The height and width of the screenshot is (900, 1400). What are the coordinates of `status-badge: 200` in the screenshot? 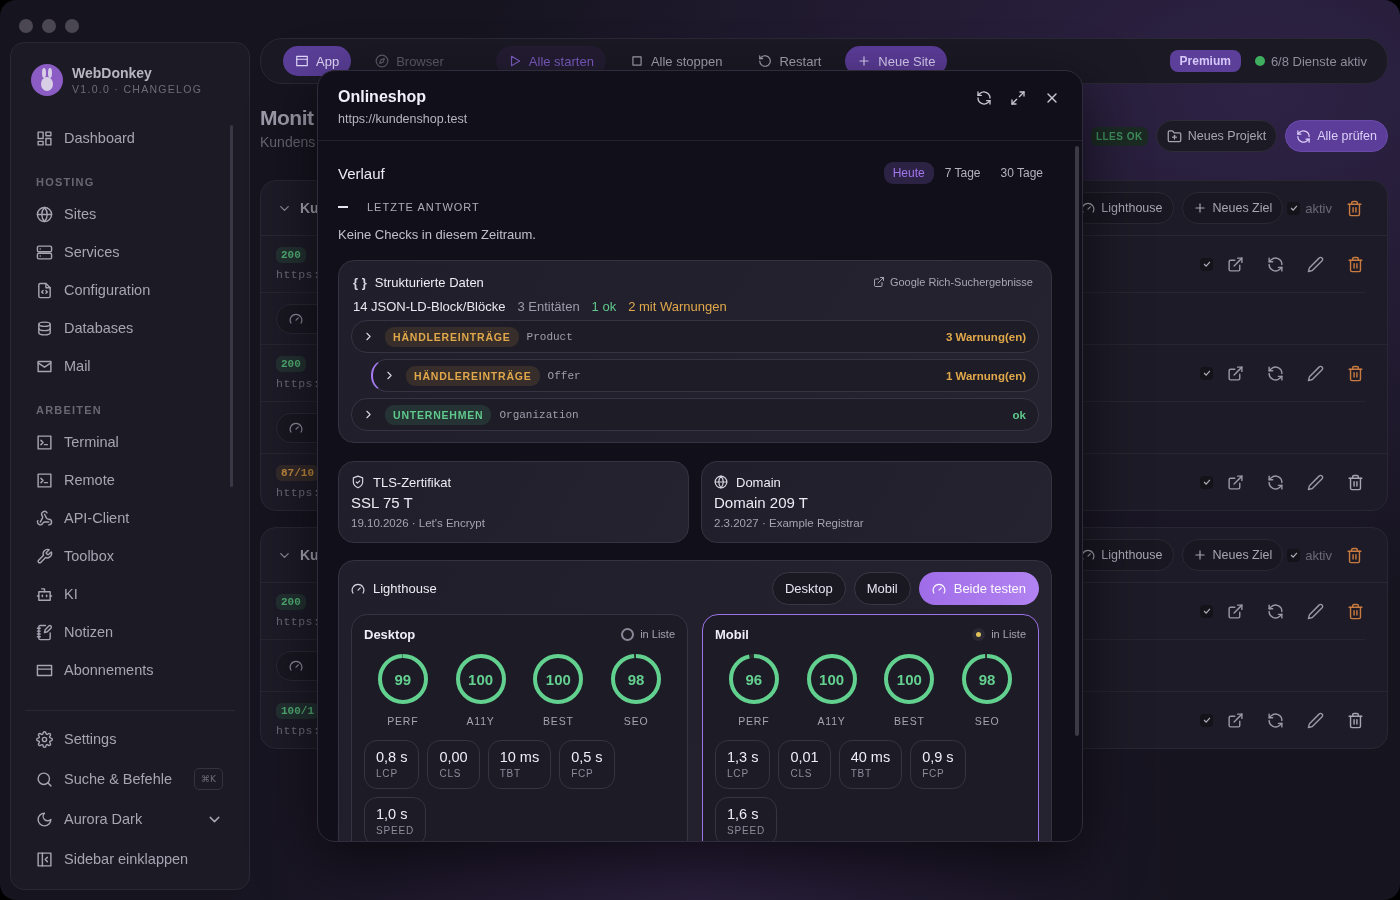 It's located at (291, 602).